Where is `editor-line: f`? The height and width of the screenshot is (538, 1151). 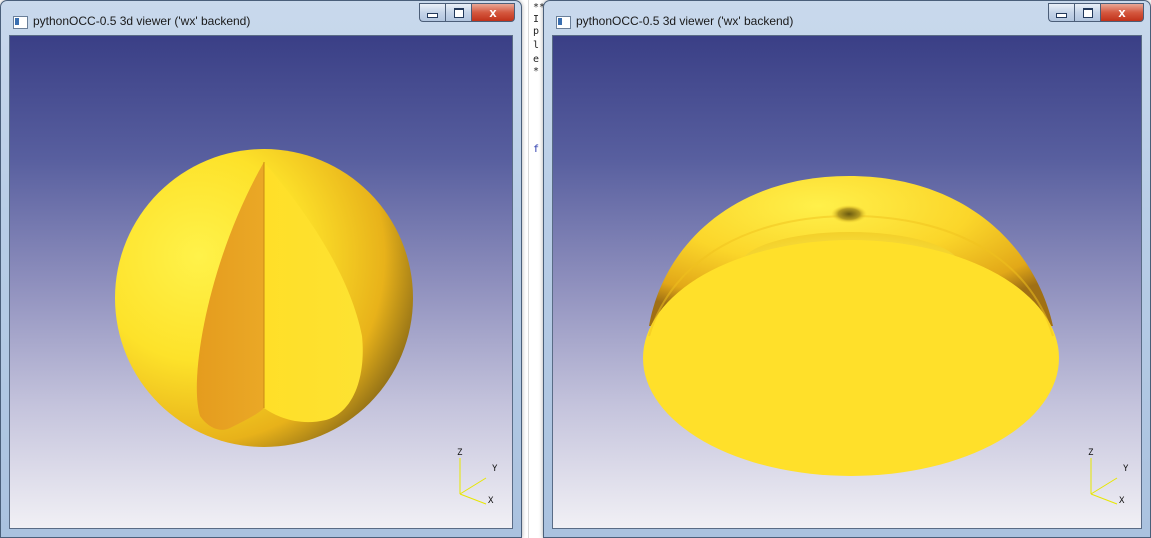 editor-line: f is located at coordinates (536, 149).